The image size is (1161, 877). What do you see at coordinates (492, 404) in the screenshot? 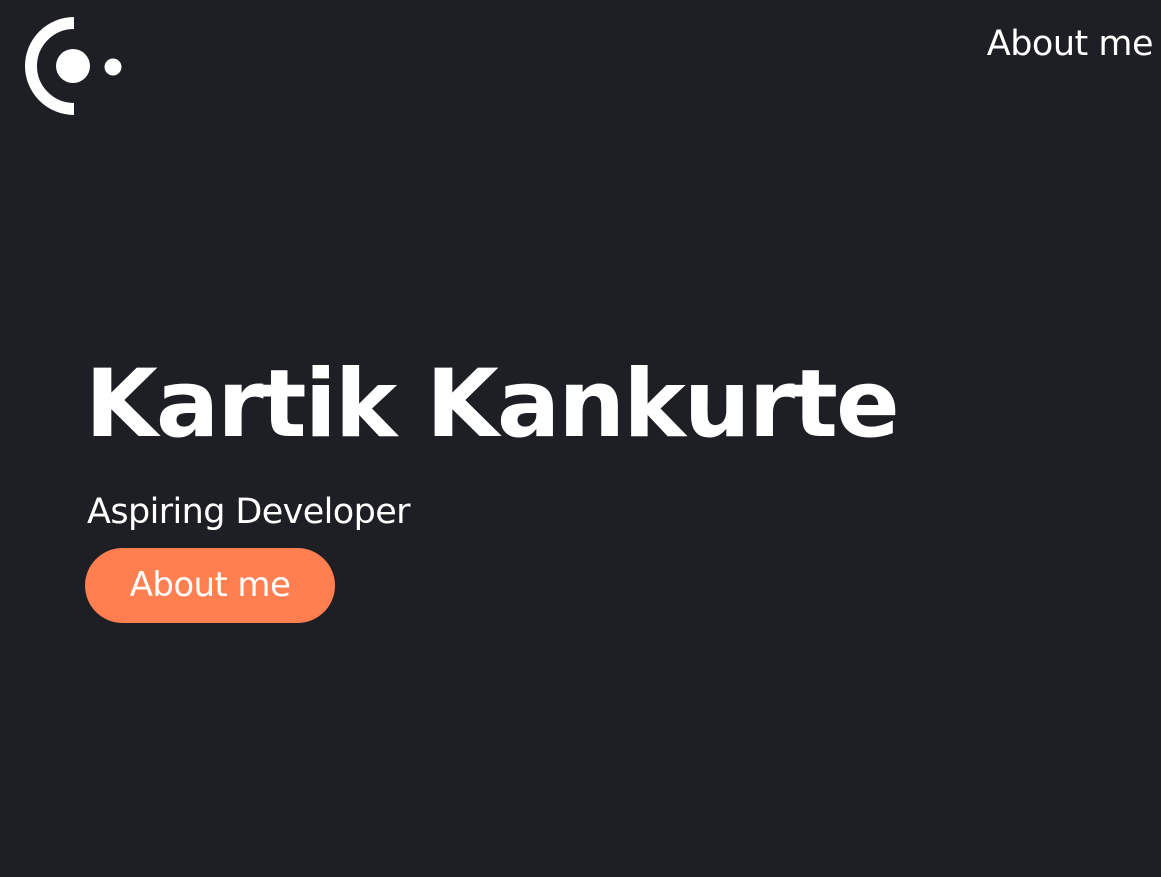
I see `hero-title: Kartik Kankurte` at bounding box center [492, 404].